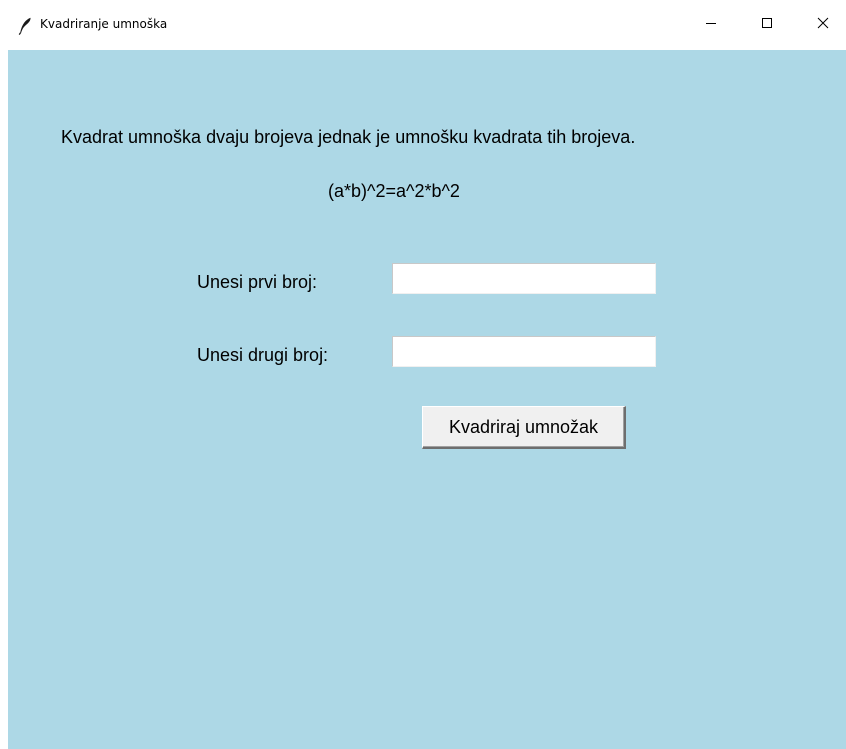 Image resolution: width=846 pixels, height=749 pixels. Describe the element at coordinates (423, 25) in the screenshot. I see `title-bar: Kvadriranje umnoška` at that location.